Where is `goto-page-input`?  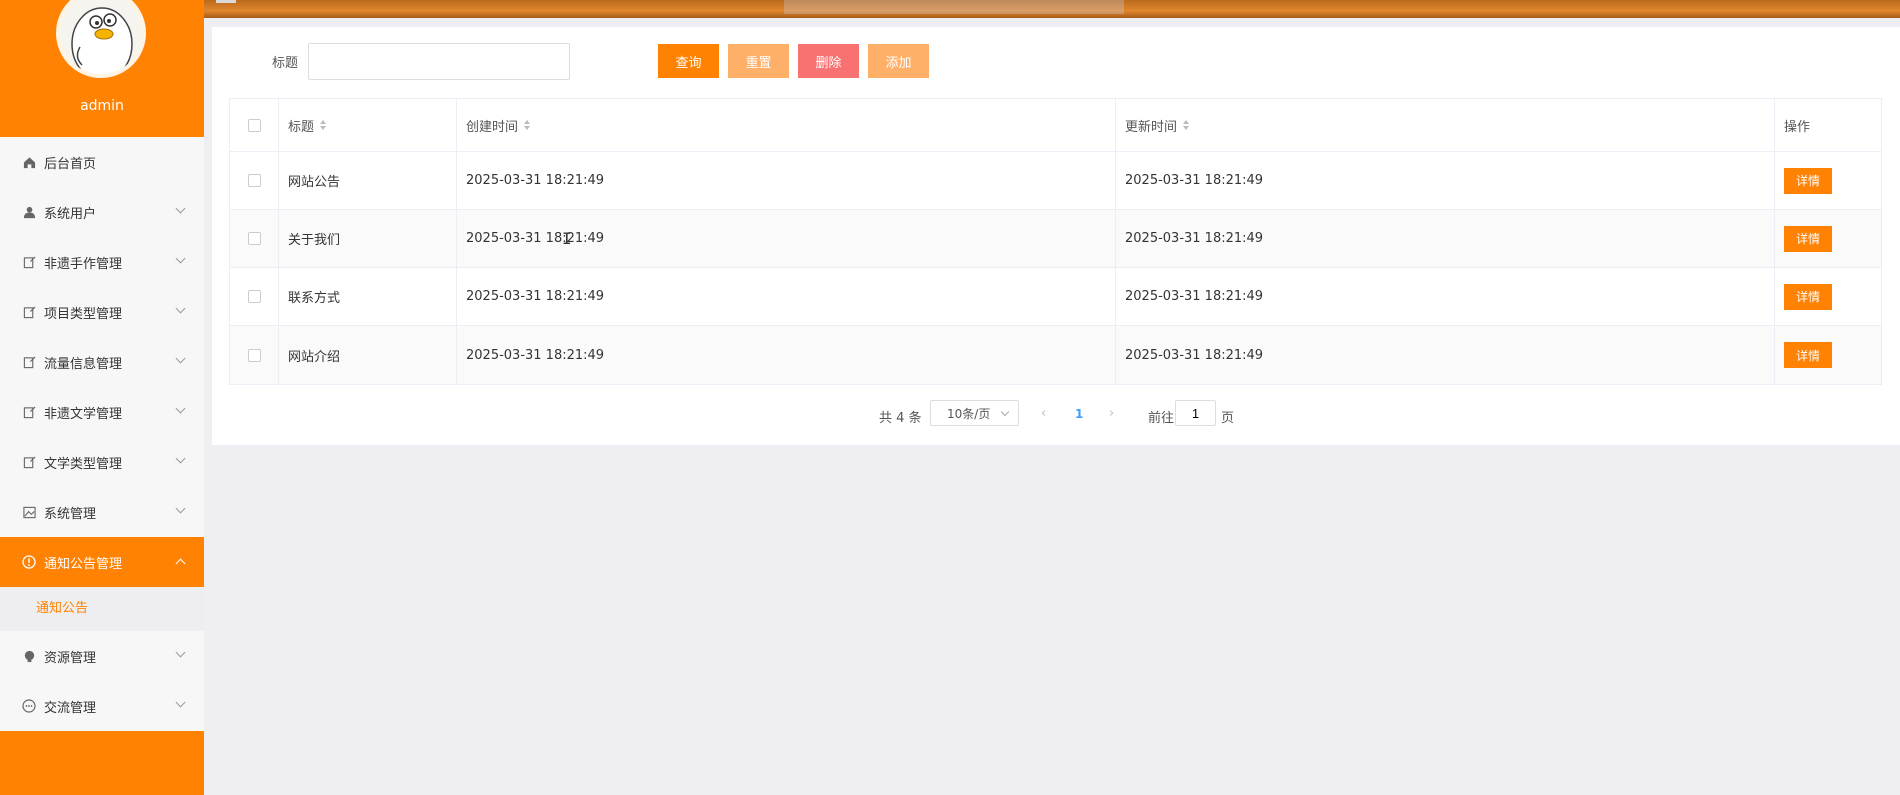 goto-page-input is located at coordinates (1195, 413).